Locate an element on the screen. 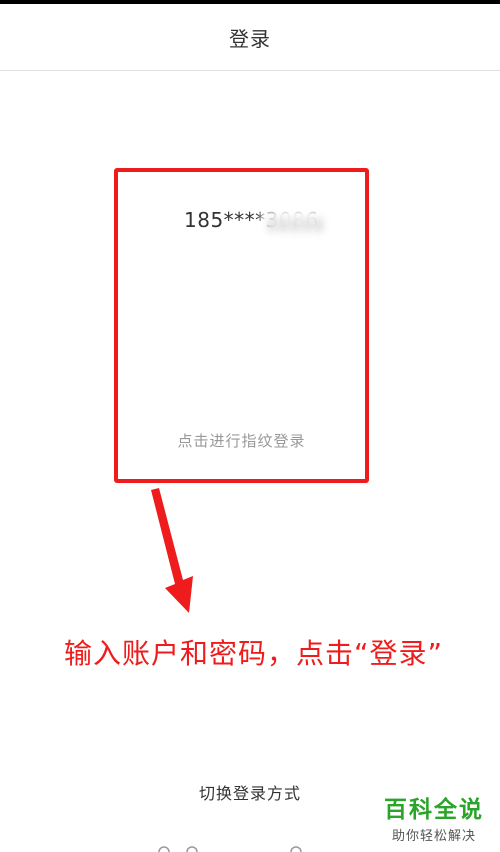 This screenshot has height=852, width=500. page-title: 登录 is located at coordinates (250, 38).